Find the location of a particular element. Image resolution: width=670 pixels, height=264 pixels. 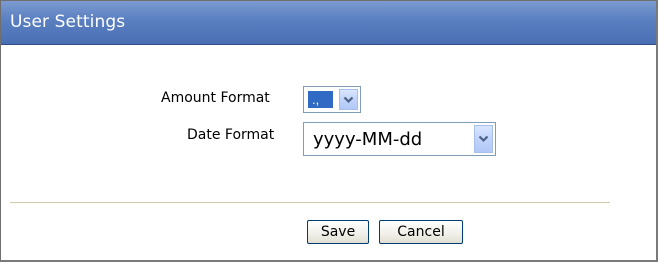

date-format-dropdown-button is located at coordinates (483, 139).